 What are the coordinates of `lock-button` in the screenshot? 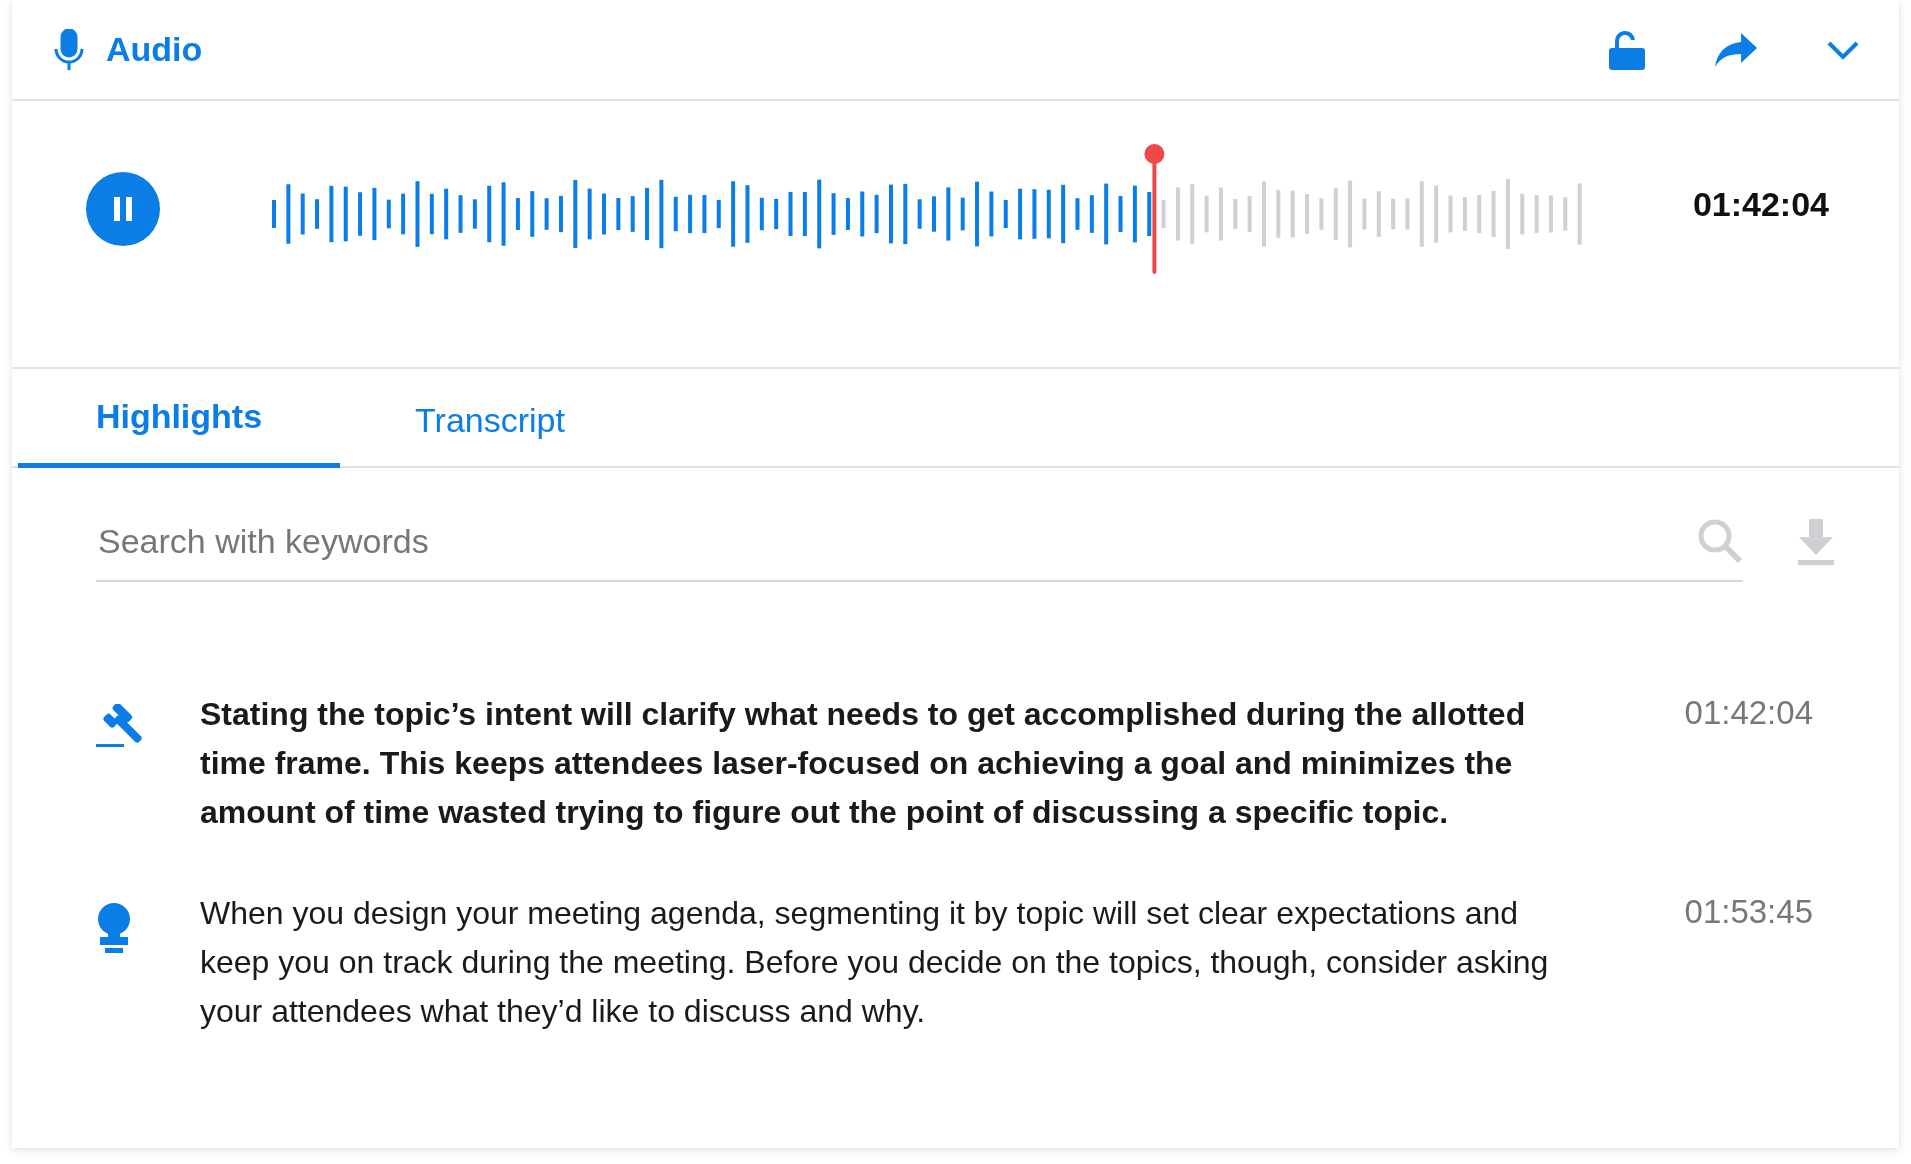 It's located at (1627, 49).